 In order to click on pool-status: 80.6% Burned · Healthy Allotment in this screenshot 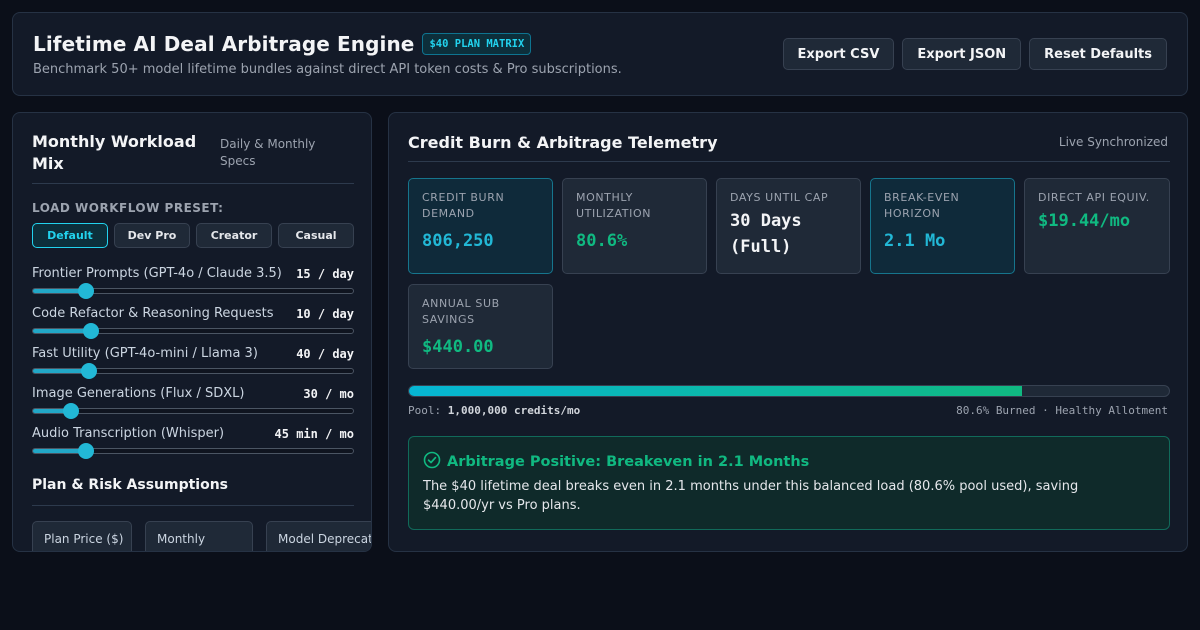, I will do `click(1062, 410)`.